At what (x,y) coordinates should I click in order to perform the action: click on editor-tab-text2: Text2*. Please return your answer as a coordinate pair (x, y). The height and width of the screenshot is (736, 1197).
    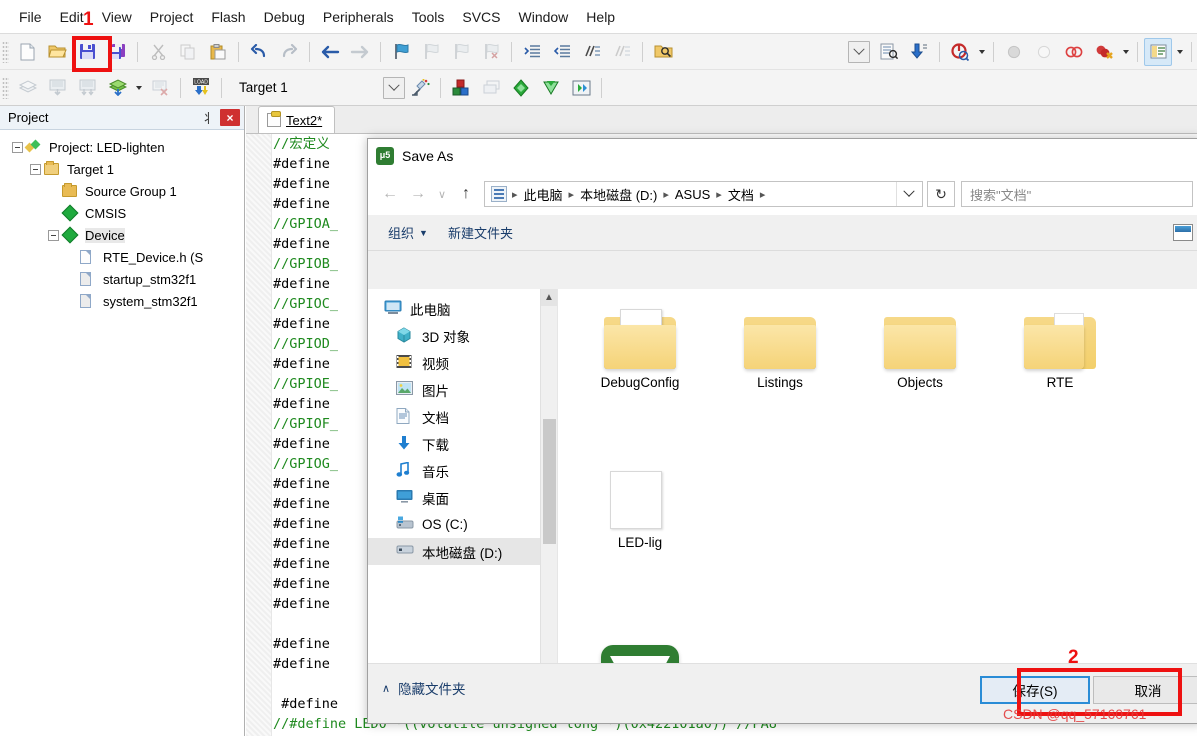
    Looking at the image, I should click on (297, 119).